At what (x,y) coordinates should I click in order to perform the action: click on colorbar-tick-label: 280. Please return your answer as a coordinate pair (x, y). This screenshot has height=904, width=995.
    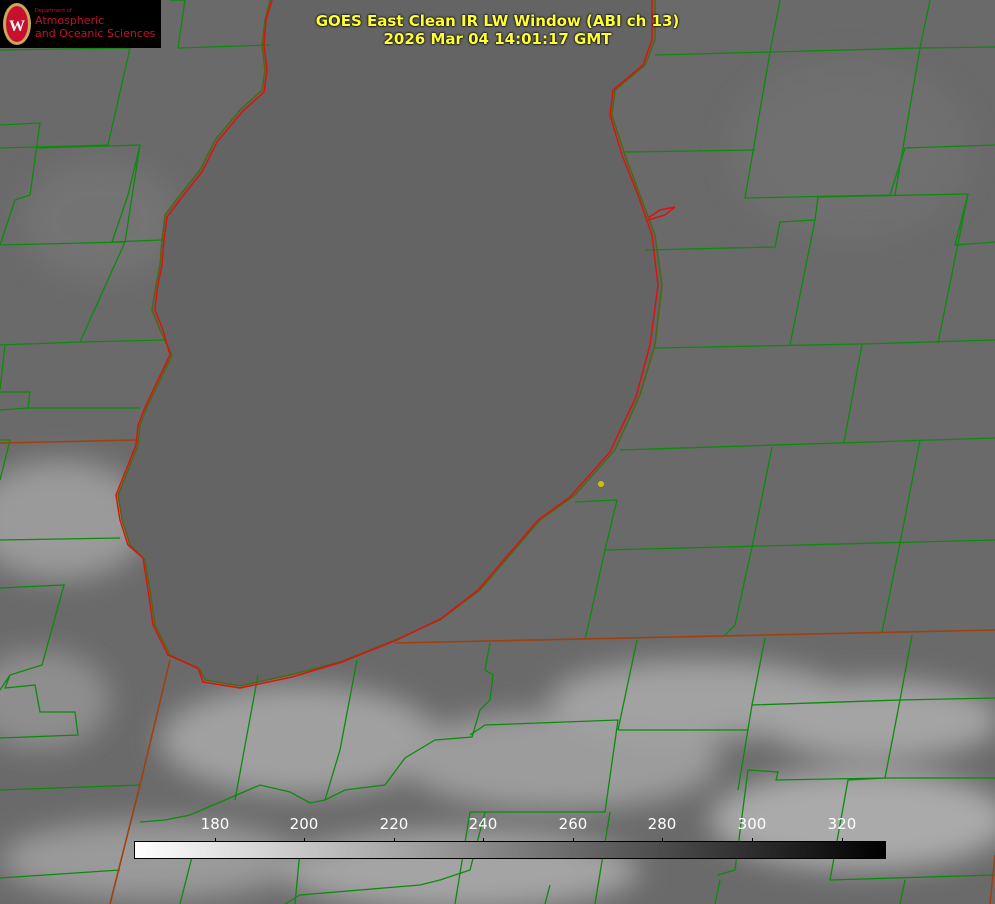
    Looking at the image, I should click on (662, 824).